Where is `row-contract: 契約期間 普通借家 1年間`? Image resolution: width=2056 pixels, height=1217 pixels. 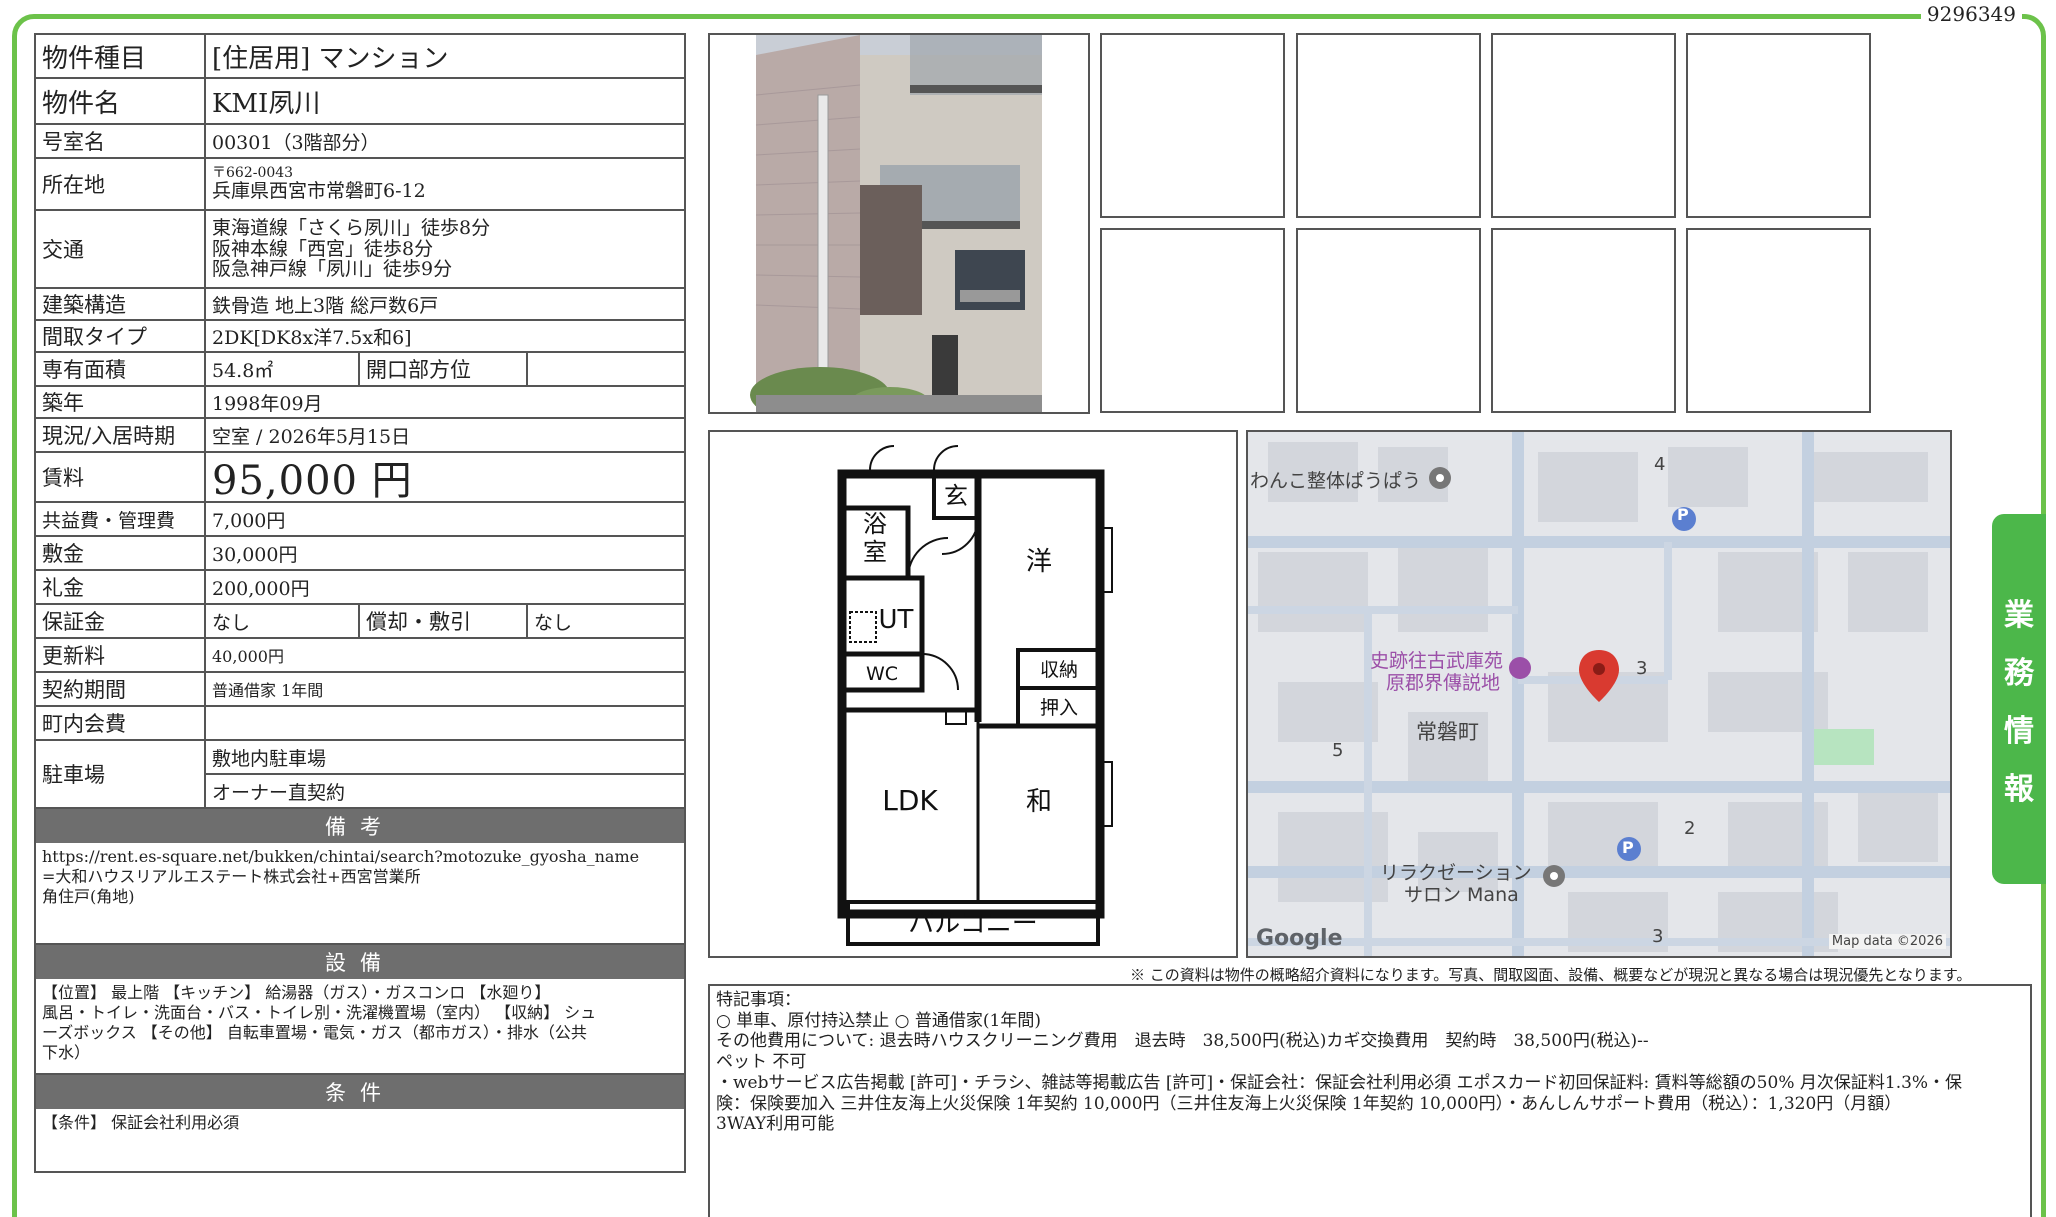 row-contract: 契約期間 普通借家 1年間 is located at coordinates (360, 690).